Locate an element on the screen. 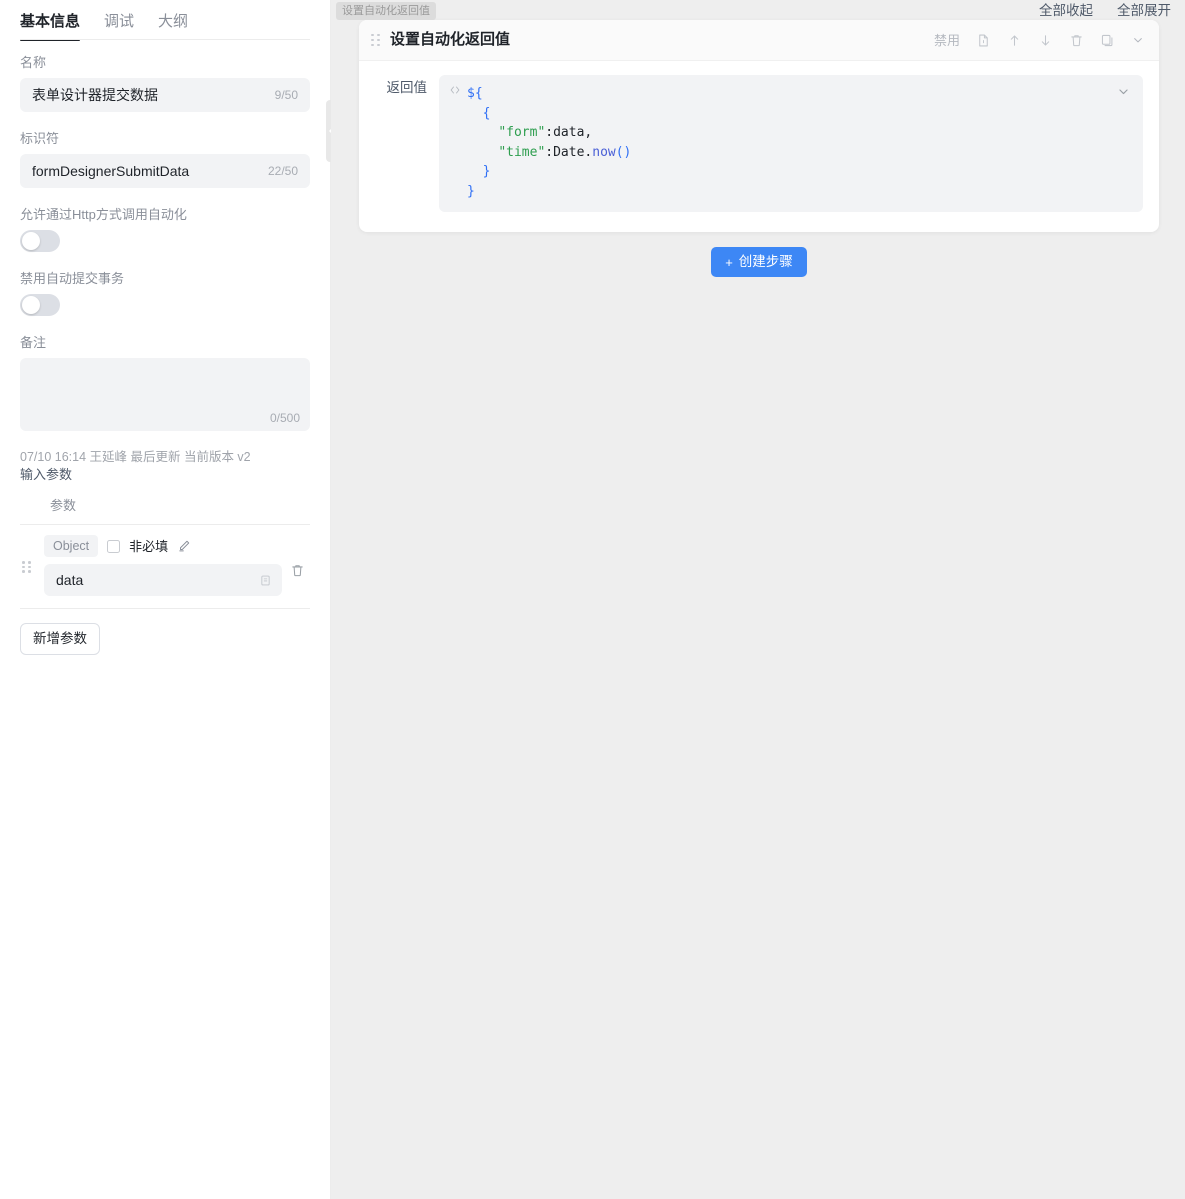 Image resolution: width=1185 pixels, height=1199 pixels. http-toggle-knob is located at coordinates (31, 241).